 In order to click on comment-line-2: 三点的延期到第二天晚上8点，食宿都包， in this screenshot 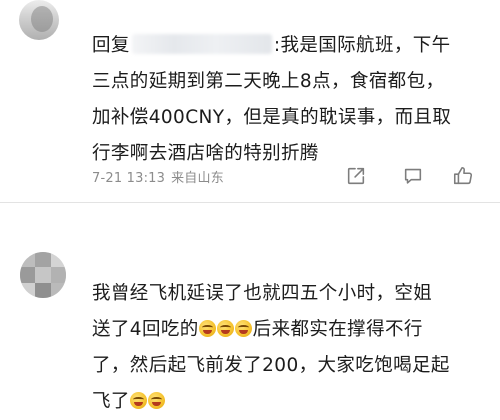, I will do `click(268, 81)`.